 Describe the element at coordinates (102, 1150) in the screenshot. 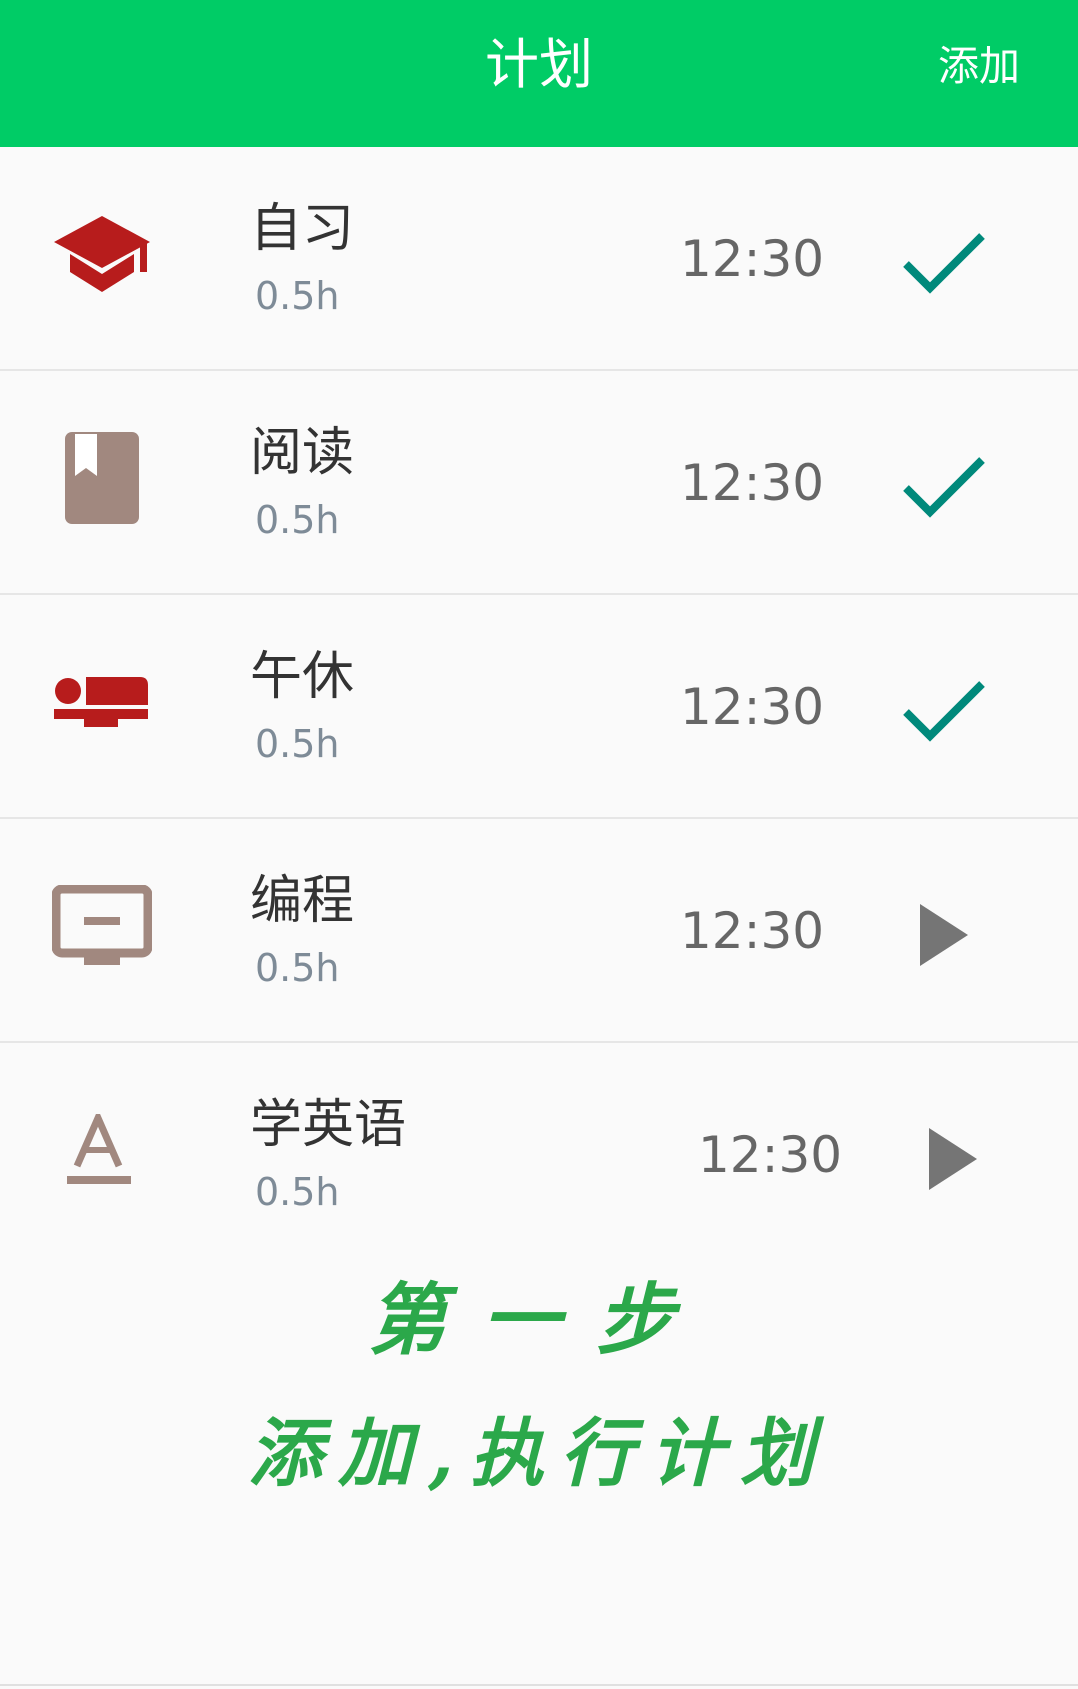

I see `text-format-icon` at that location.